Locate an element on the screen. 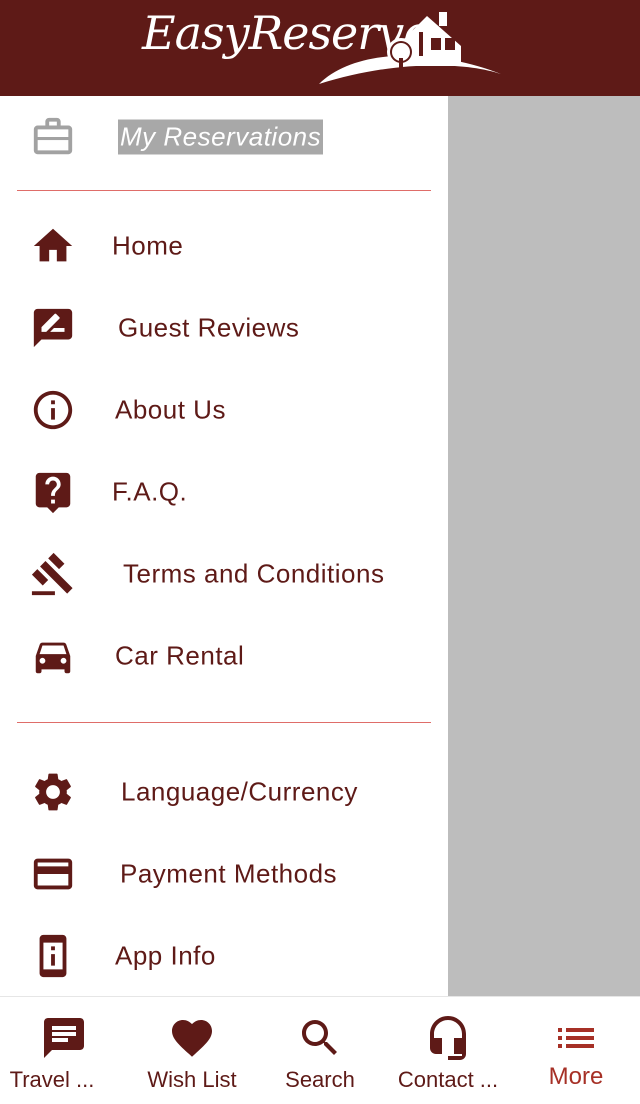 The width and height of the screenshot is (640, 1104). tab-more: More is located at coordinates (576, 1050).